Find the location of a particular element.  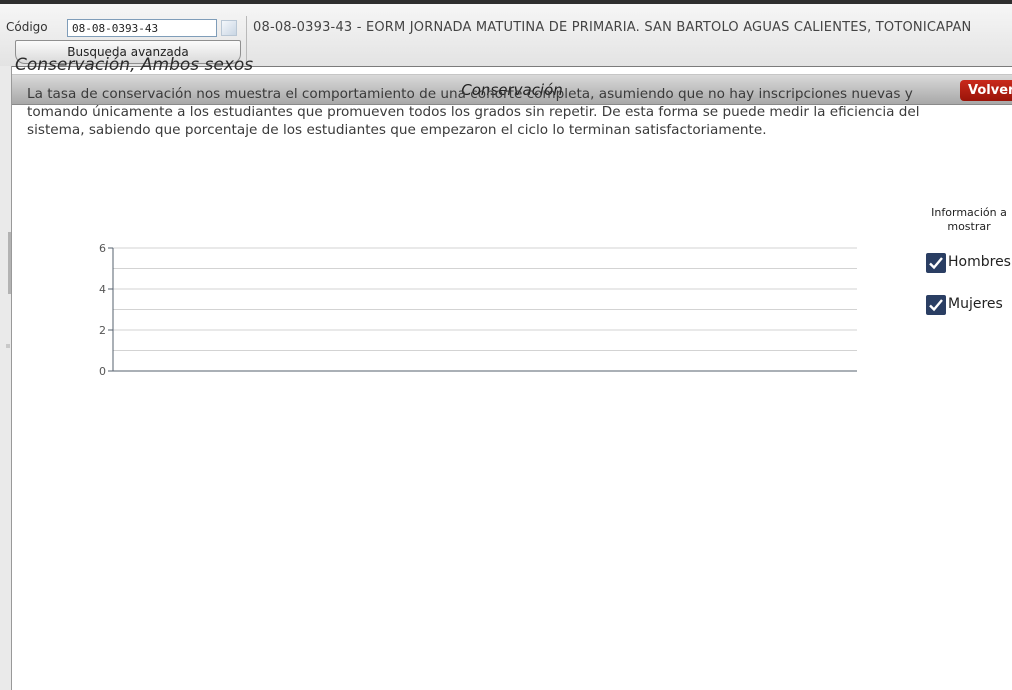

checkbox-mujeres is located at coordinates (936, 305).